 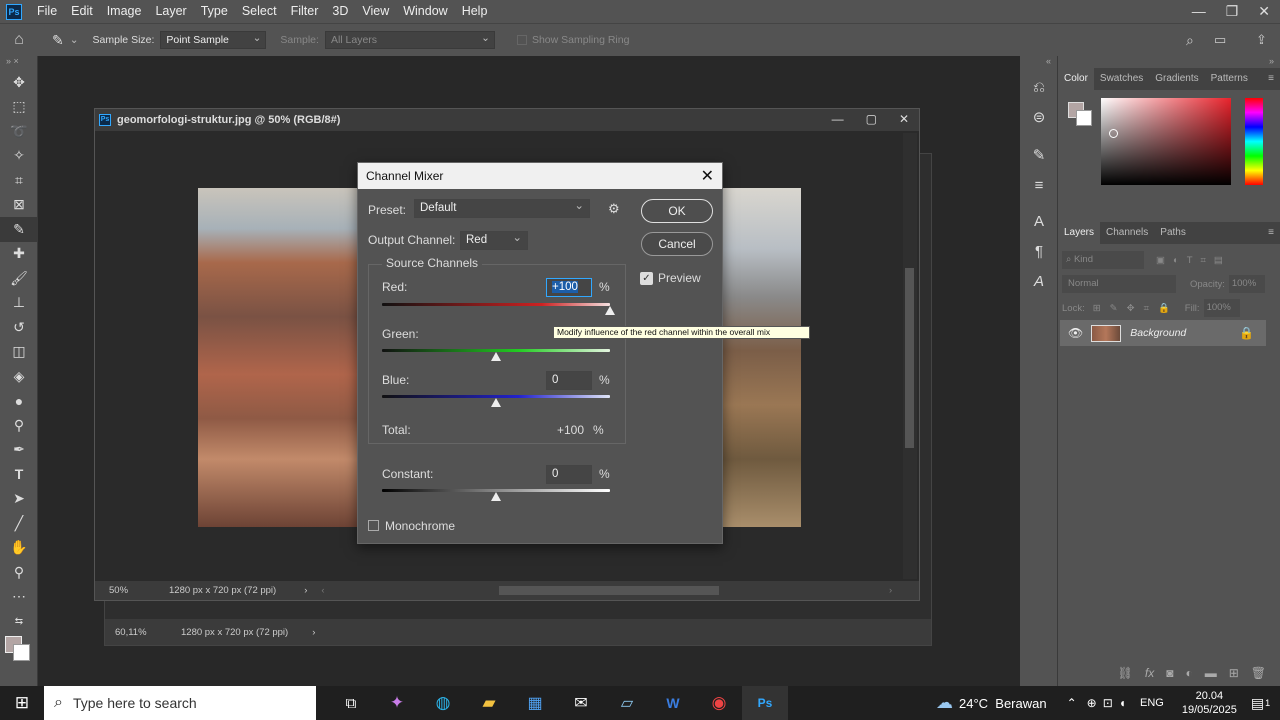 I want to click on opacity-input: 100%, so click(x=1246, y=284).